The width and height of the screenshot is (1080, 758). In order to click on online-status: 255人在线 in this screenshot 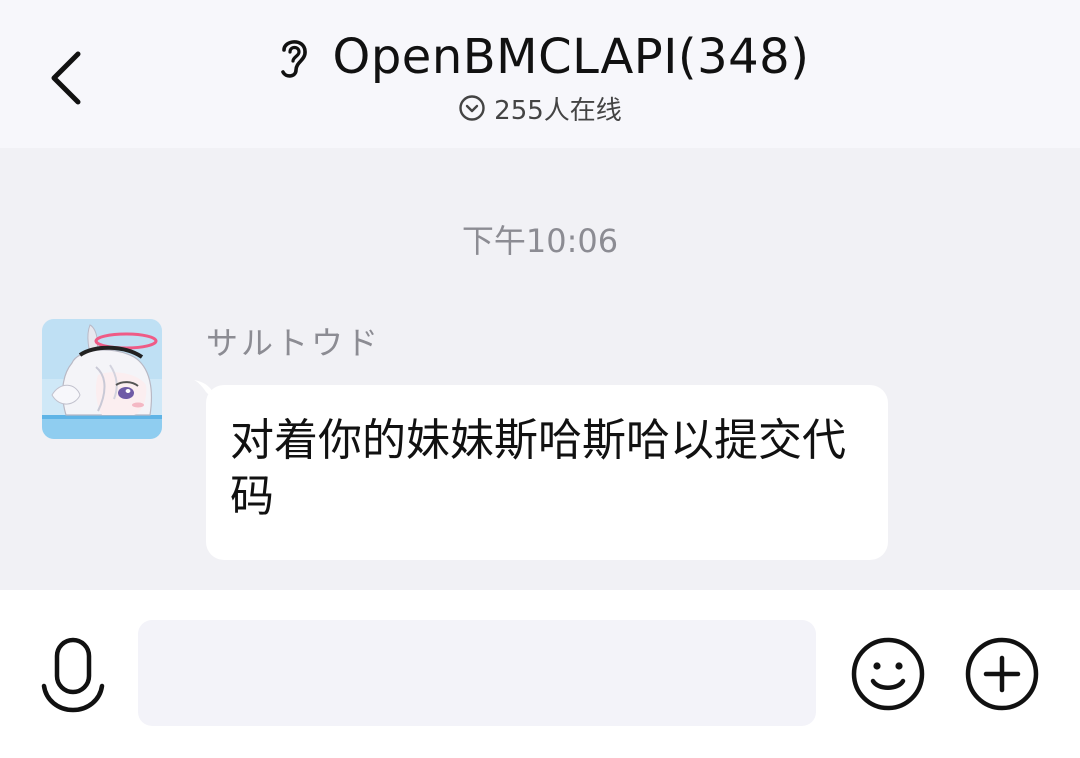, I will do `click(540, 108)`.